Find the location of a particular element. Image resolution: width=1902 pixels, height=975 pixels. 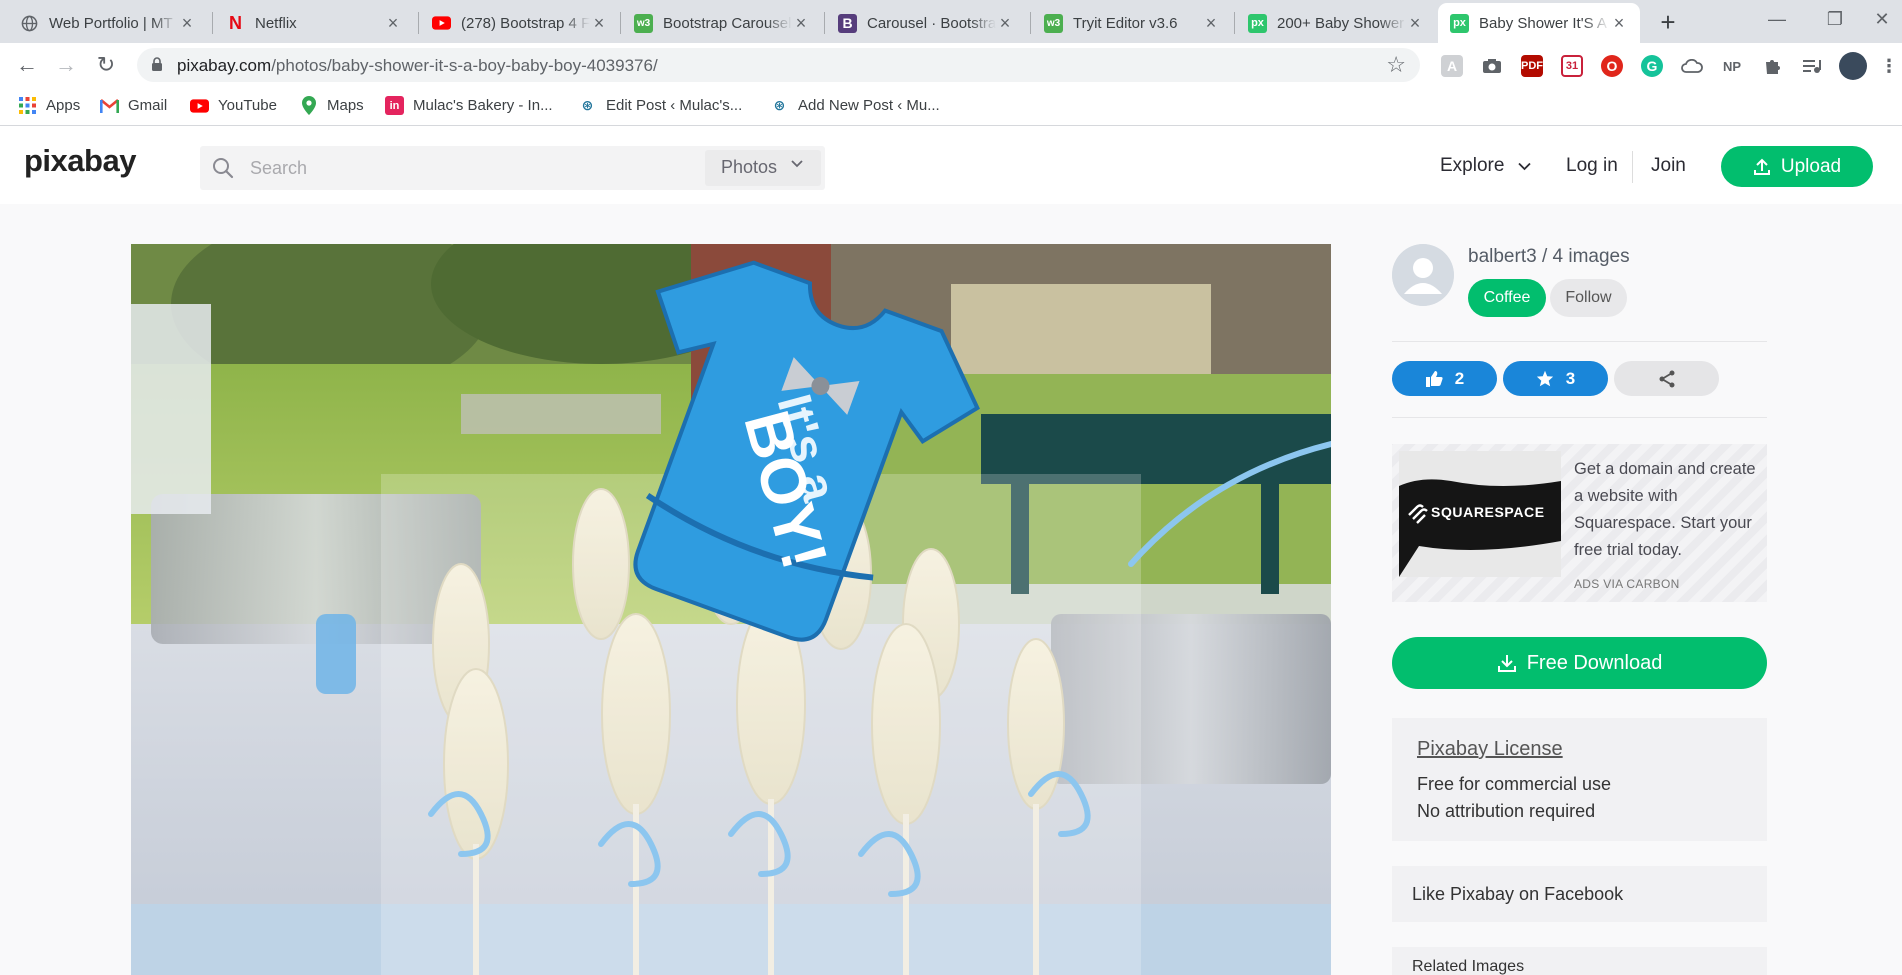

star-icon is located at coordinates (1544, 378).